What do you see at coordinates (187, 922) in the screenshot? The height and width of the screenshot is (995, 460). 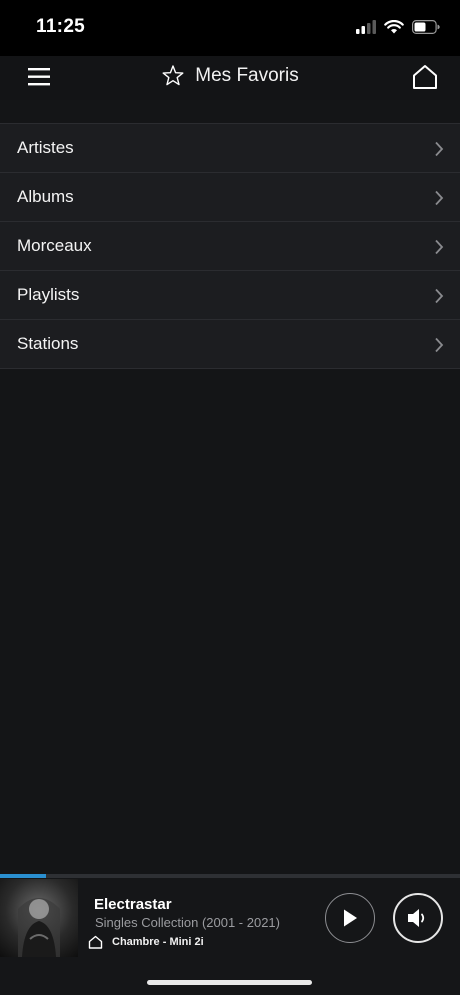 I see `track-album: Singles Collection (2001 - 2021)` at bounding box center [187, 922].